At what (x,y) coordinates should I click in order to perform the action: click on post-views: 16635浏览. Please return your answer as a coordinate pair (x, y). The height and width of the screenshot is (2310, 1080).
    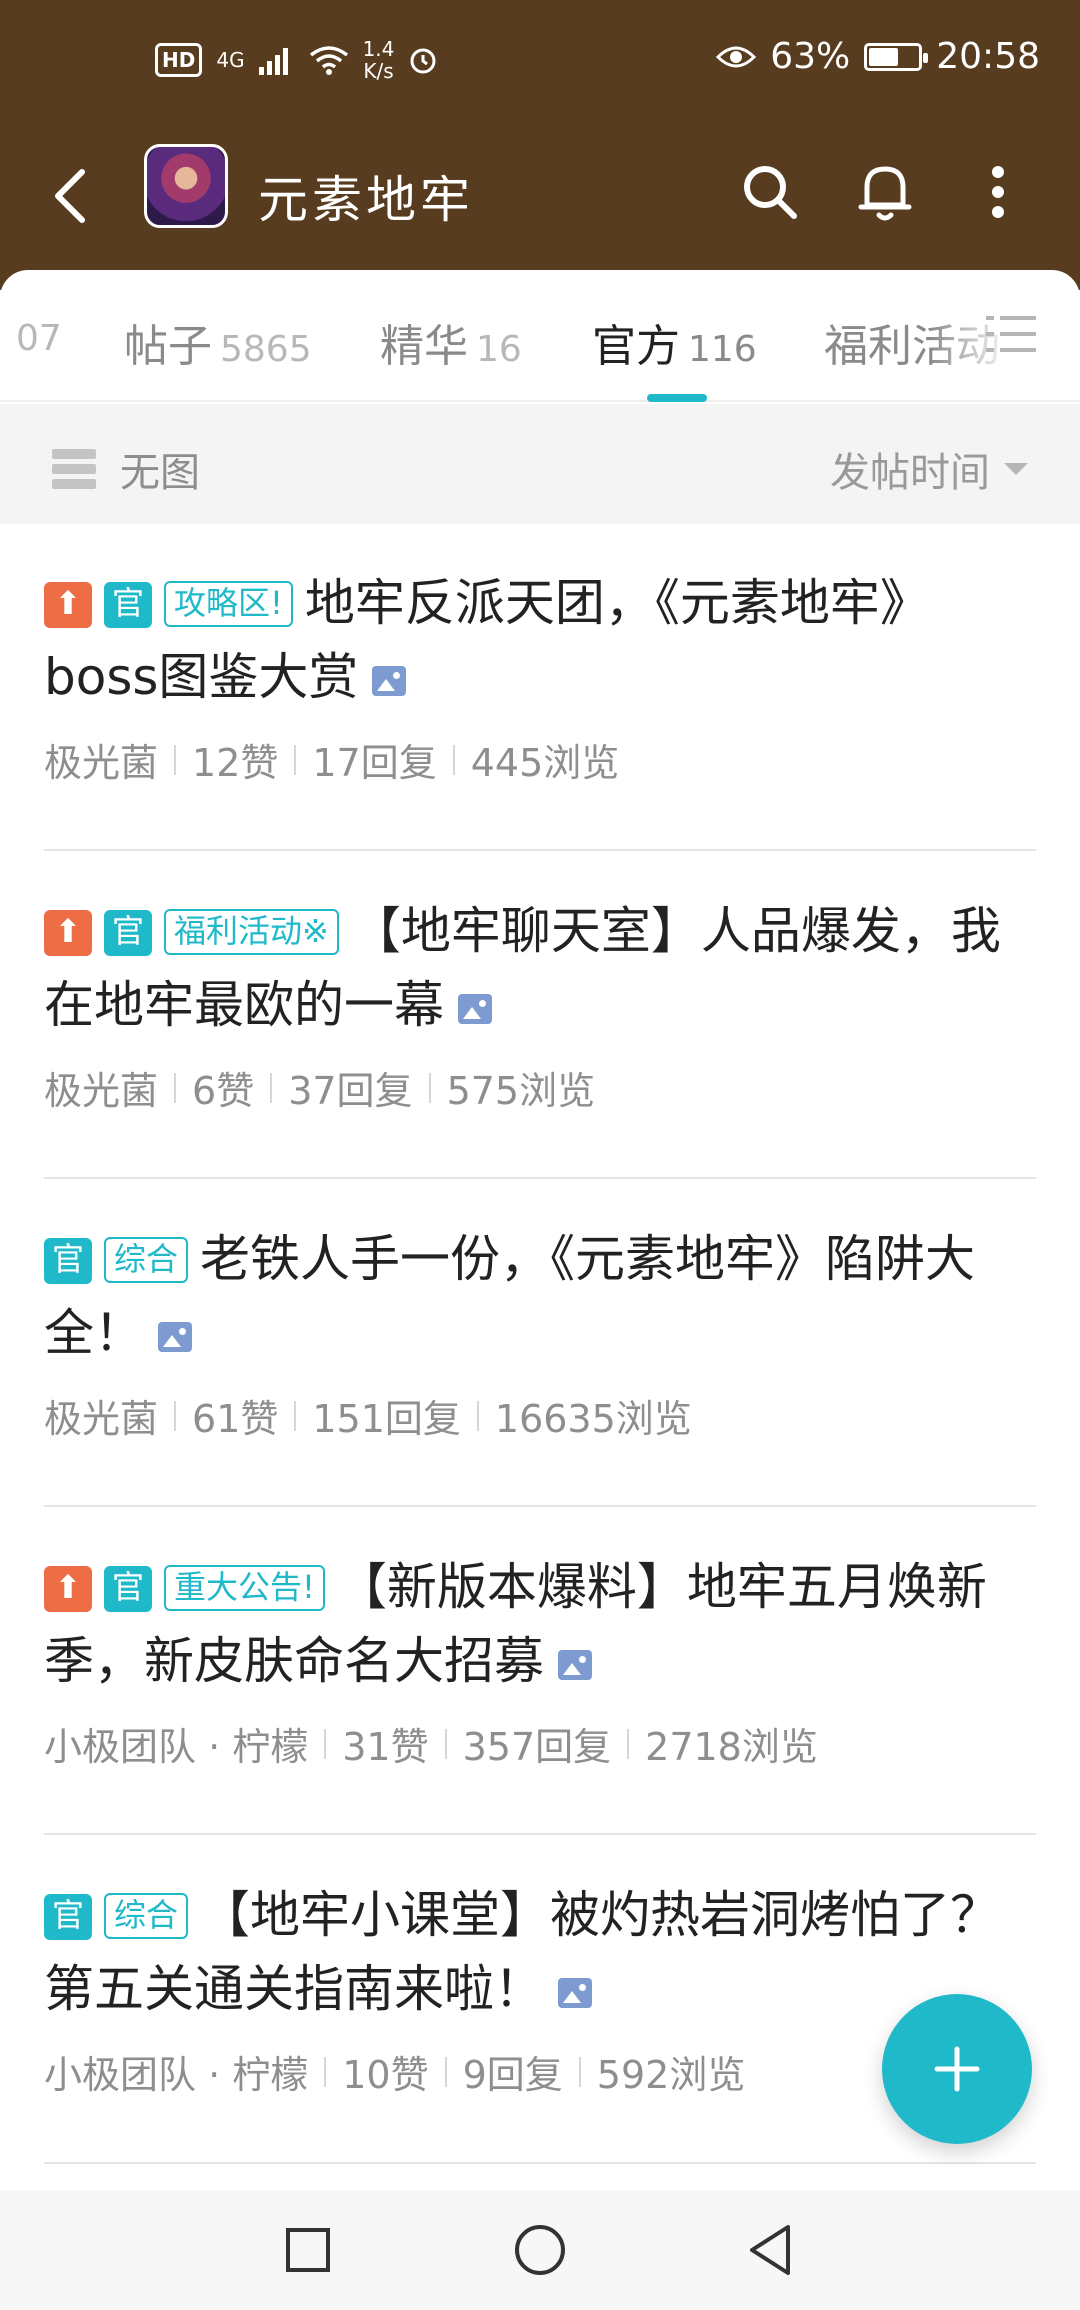
    Looking at the image, I should click on (593, 1419).